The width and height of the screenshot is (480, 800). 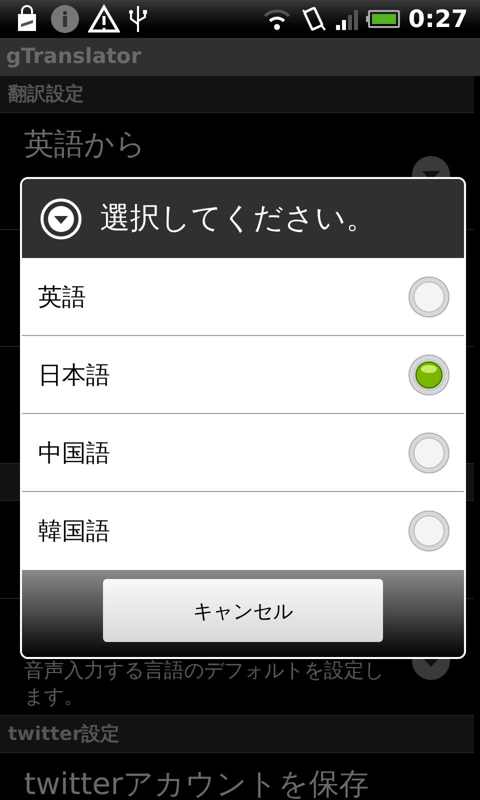 I want to click on preference-title: twitterアカウントを保存, so click(x=197, y=783).